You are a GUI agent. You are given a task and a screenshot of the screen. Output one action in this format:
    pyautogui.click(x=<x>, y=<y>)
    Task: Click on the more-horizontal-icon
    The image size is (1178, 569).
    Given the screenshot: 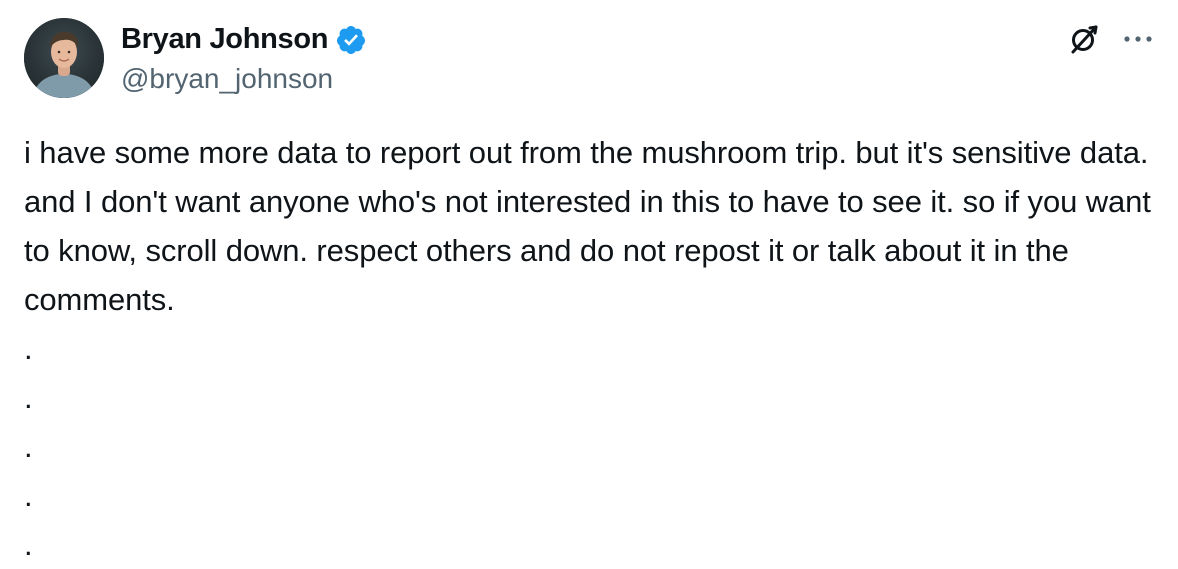 What is the action you would take?
    pyautogui.click(x=1138, y=39)
    